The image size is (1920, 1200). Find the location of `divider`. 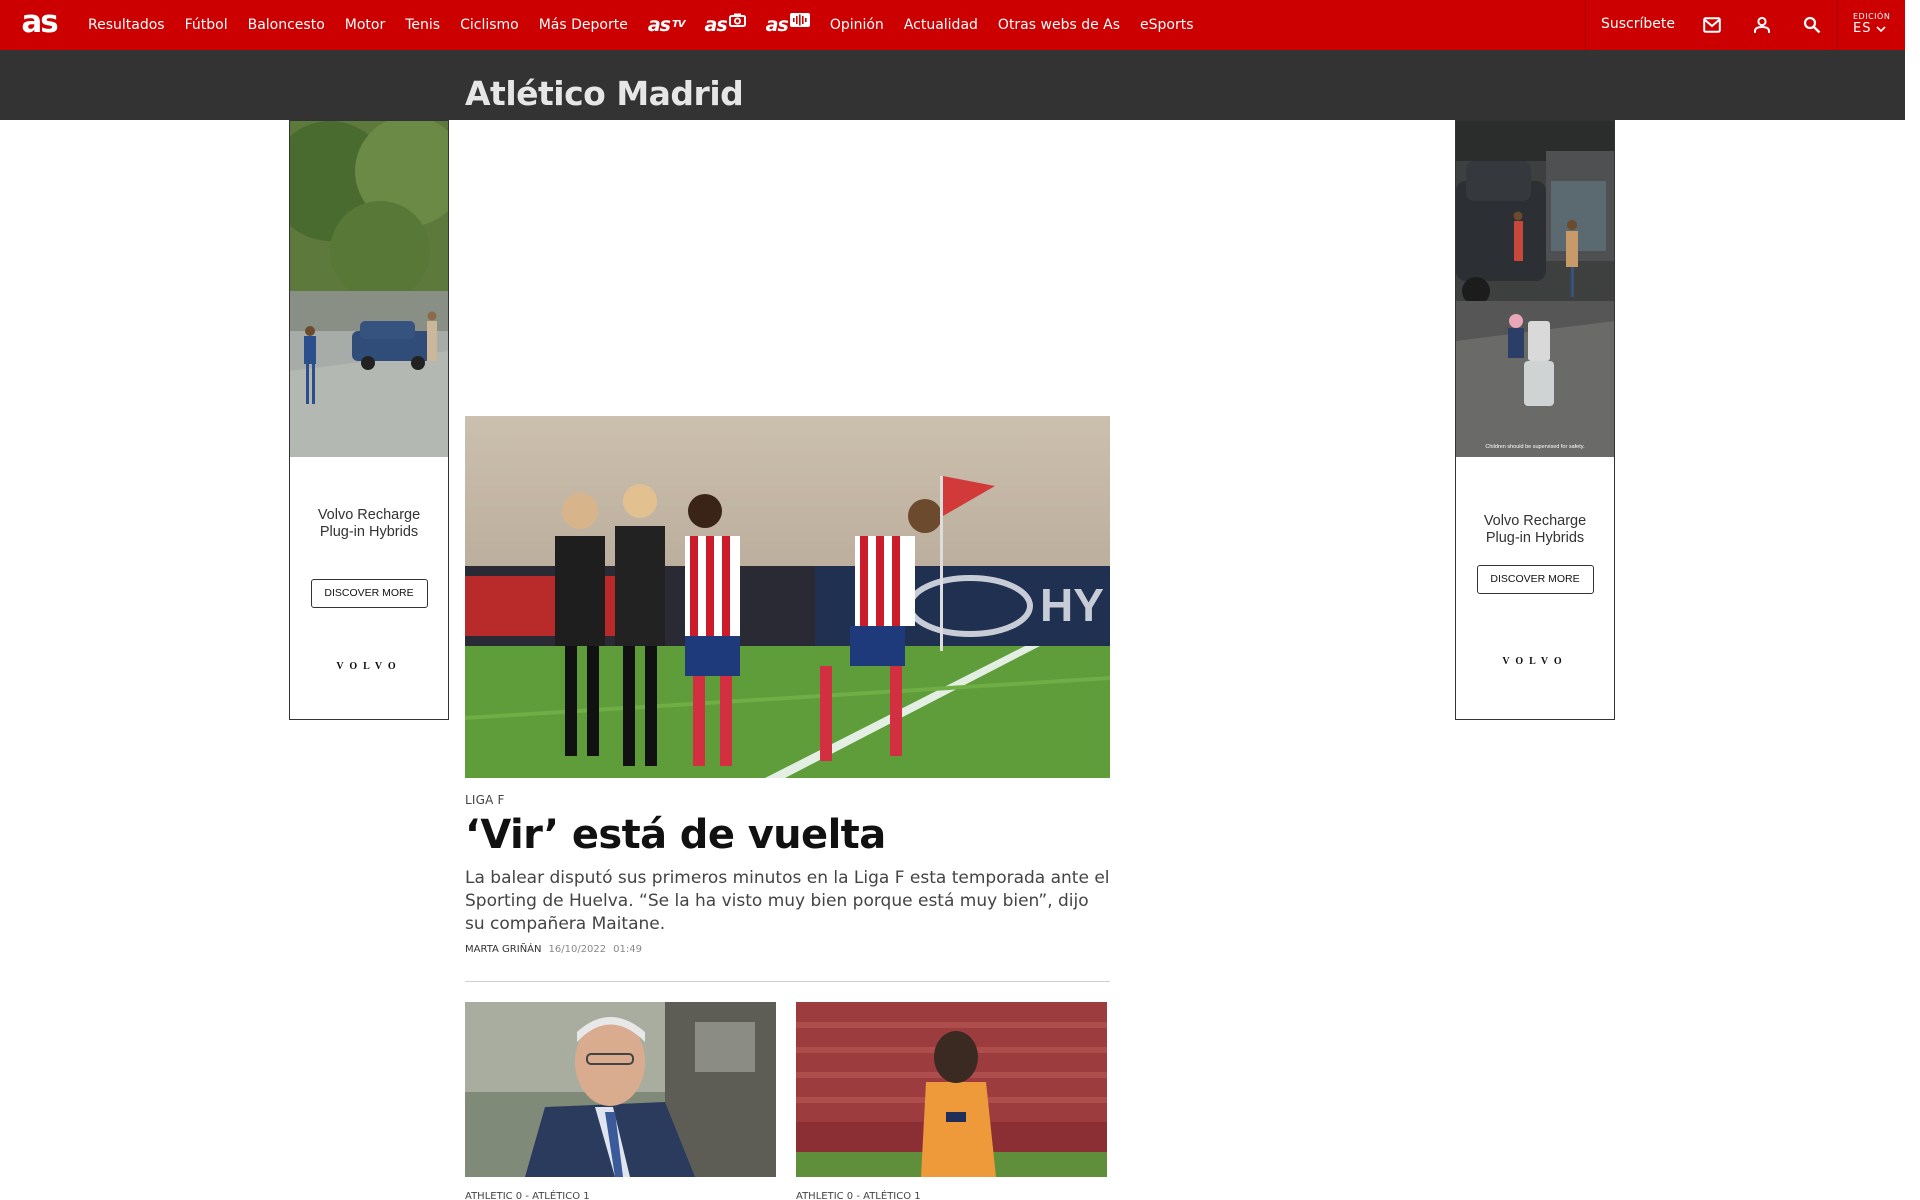

divider is located at coordinates (787, 981).